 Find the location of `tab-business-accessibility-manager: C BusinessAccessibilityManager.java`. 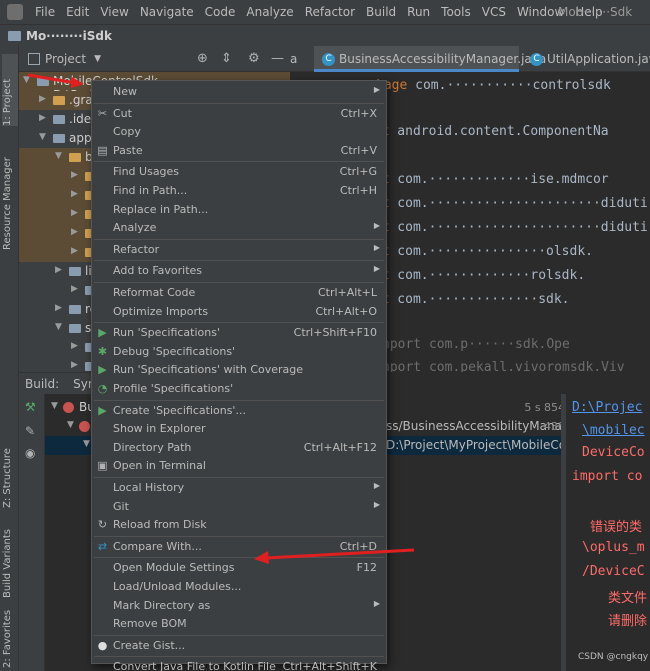

tab-business-accessibility-manager: C BusinessAccessibilityManager.java is located at coordinates (430, 59).